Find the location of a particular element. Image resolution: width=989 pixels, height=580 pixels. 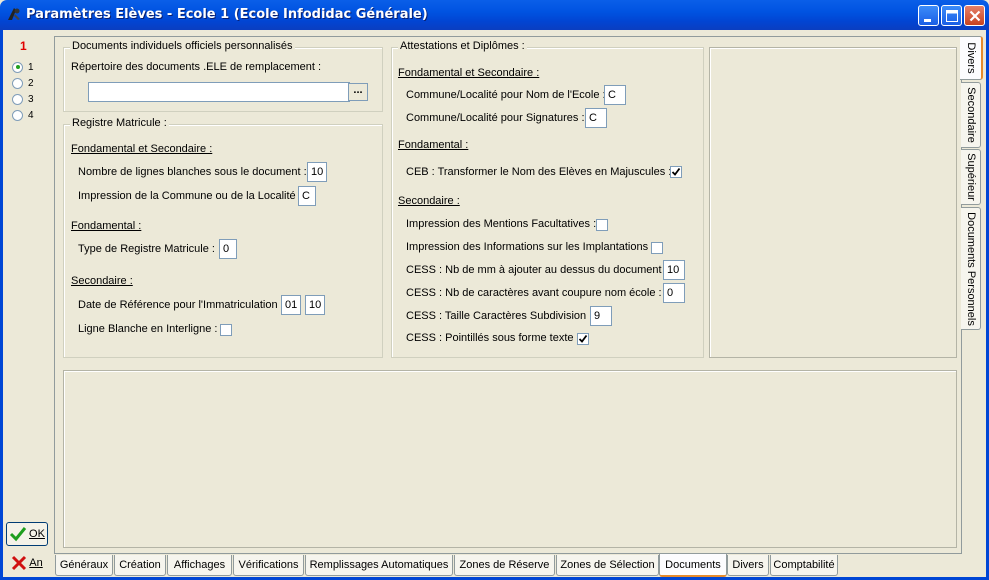

registre-section-sec: Secondaire : is located at coordinates (102, 281).